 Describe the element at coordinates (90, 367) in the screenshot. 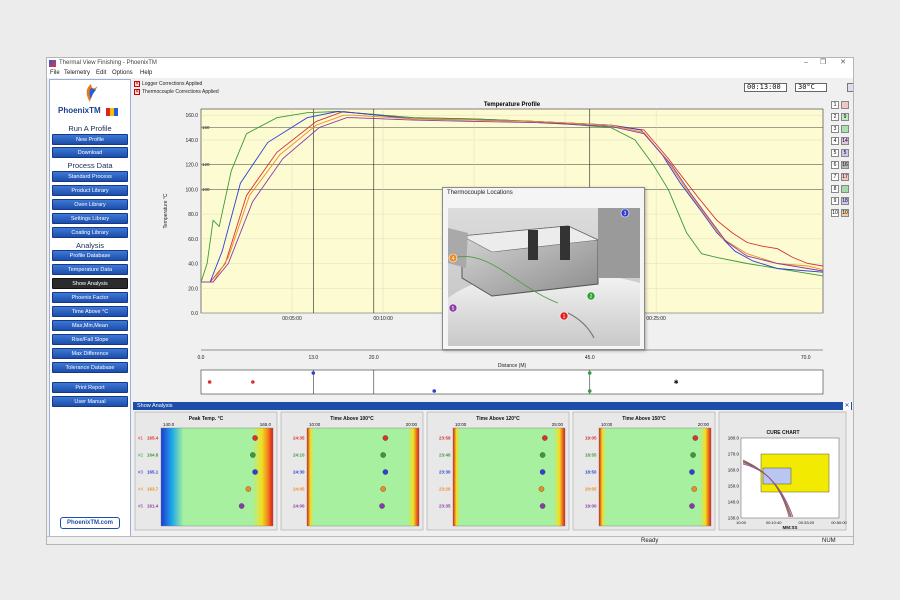

I see `tolerance-database-button: Tolerance Database` at that location.